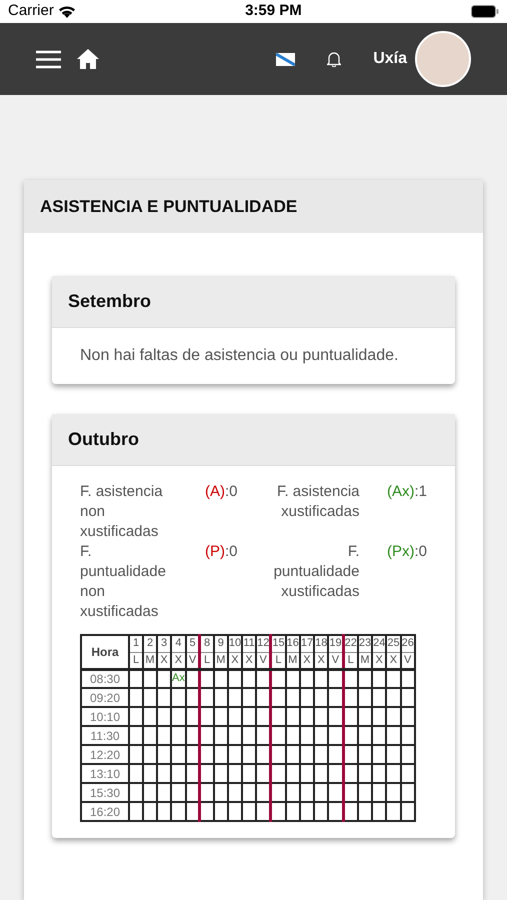 This screenshot has width=507, height=900. What do you see at coordinates (400, 552) in the screenshot?
I see `stat-code: (Px)` at bounding box center [400, 552].